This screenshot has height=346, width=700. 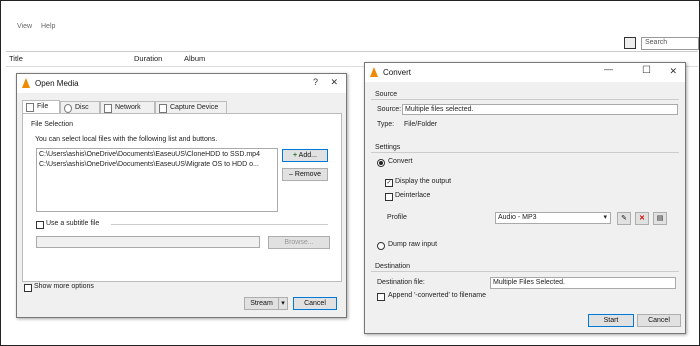 I want to click on display-output-label: Display the output, so click(x=423, y=181).